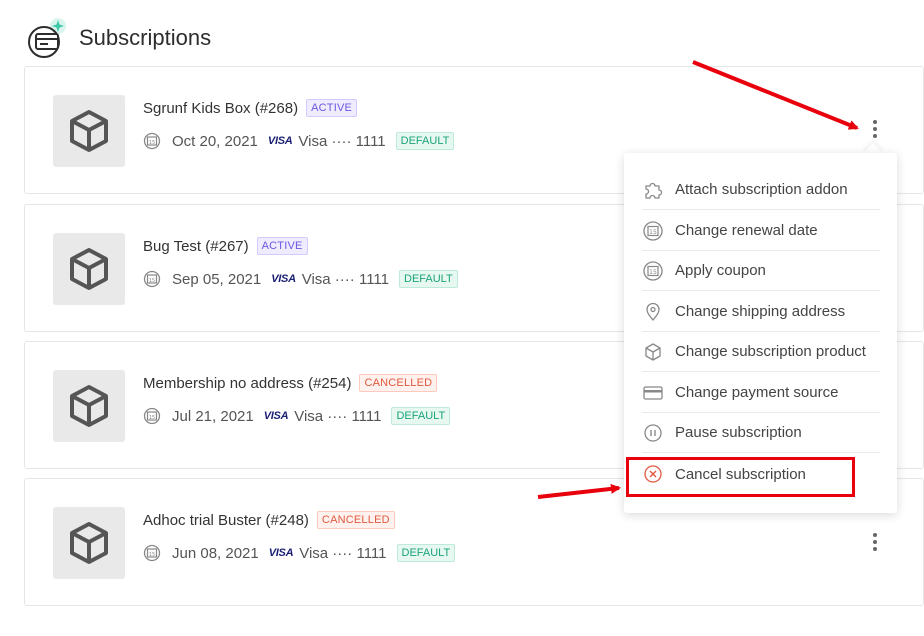 This screenshot has width=924, height=636. I want to click on menu-item-change-subscription-product: Change subscription product, so click(761, 352).